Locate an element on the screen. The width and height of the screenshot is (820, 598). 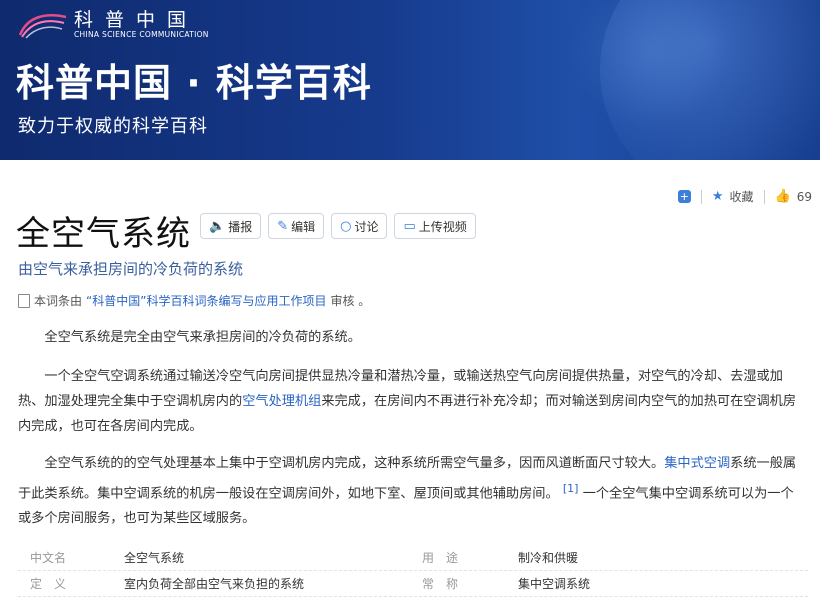
edit-icon: ✎ is located at coordinates (283, 226).